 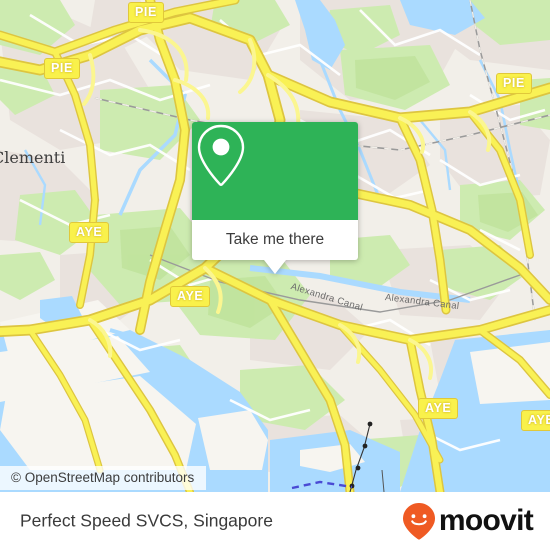 I want to click on osm-attribution: © OpenStreetMap contributors, so click(x=103, y=478).